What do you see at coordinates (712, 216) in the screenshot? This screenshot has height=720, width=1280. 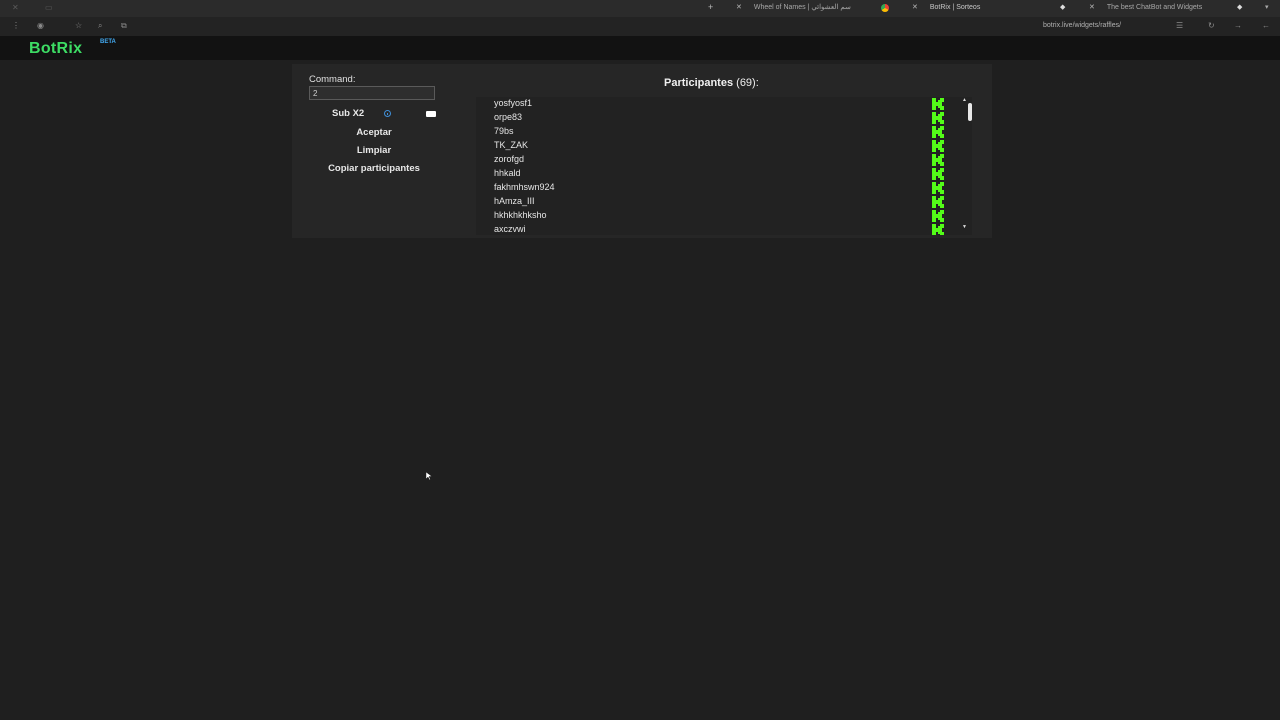 I see `list-item: hkhkhkhksho` at bounding box center [712, 216].